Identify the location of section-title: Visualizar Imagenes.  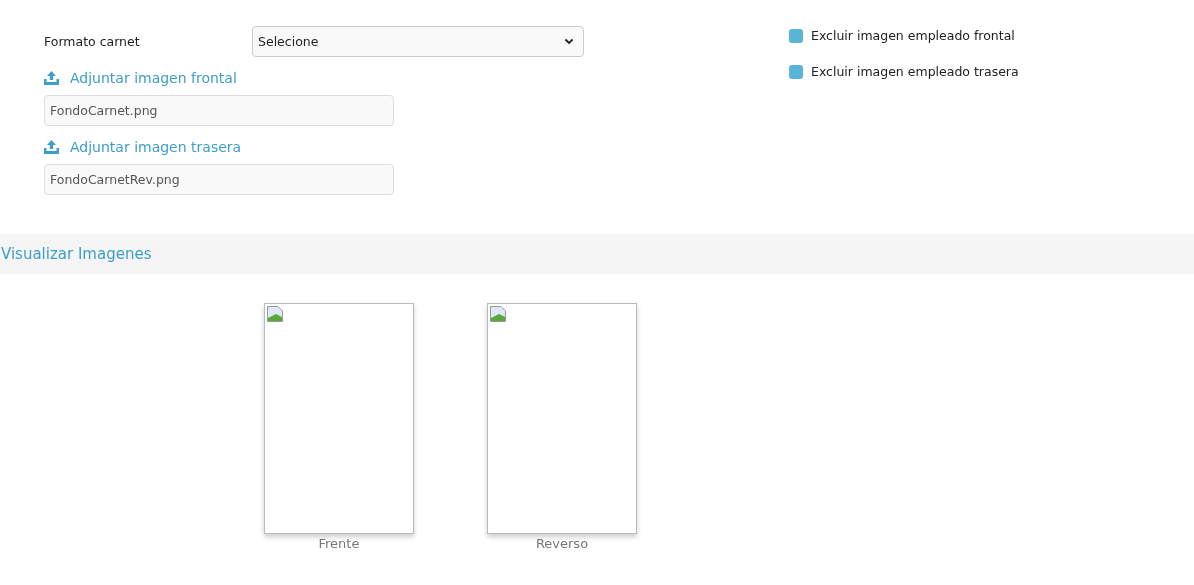
(76, 254).